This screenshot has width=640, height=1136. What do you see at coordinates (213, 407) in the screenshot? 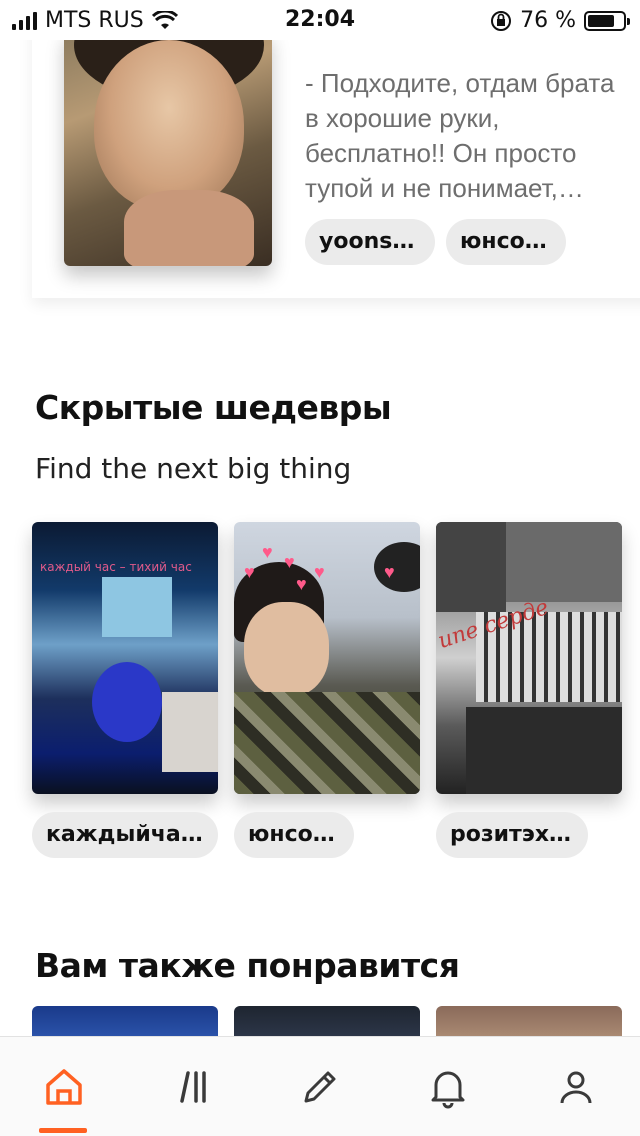
I see `section-title-hidden-gems: Скрытые шедевры` at bounding box center [213, 407].